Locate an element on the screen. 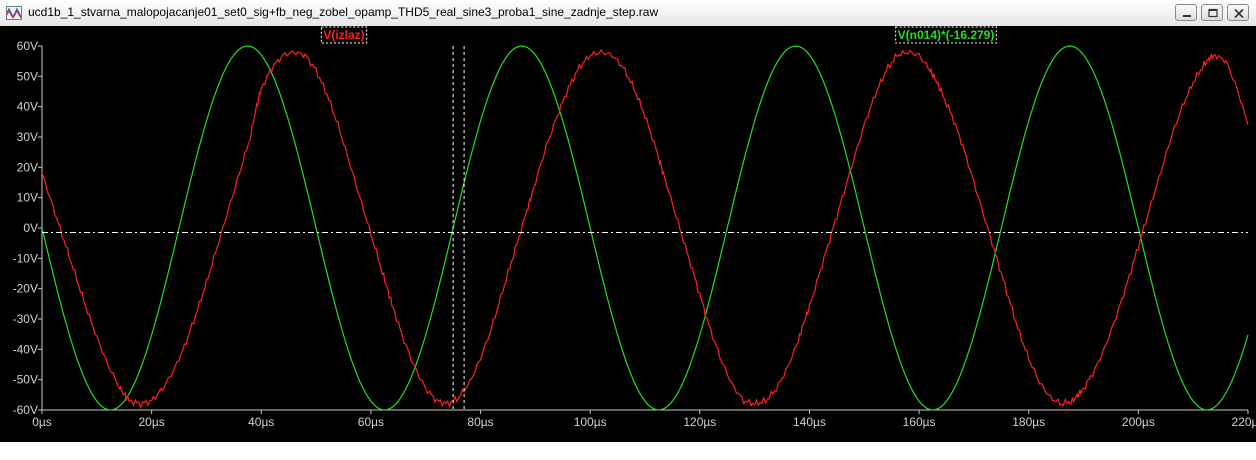 This screenshot has height=460, width=1256. trace-label-red: V(izlaz) is located at coordinates (343, 35).